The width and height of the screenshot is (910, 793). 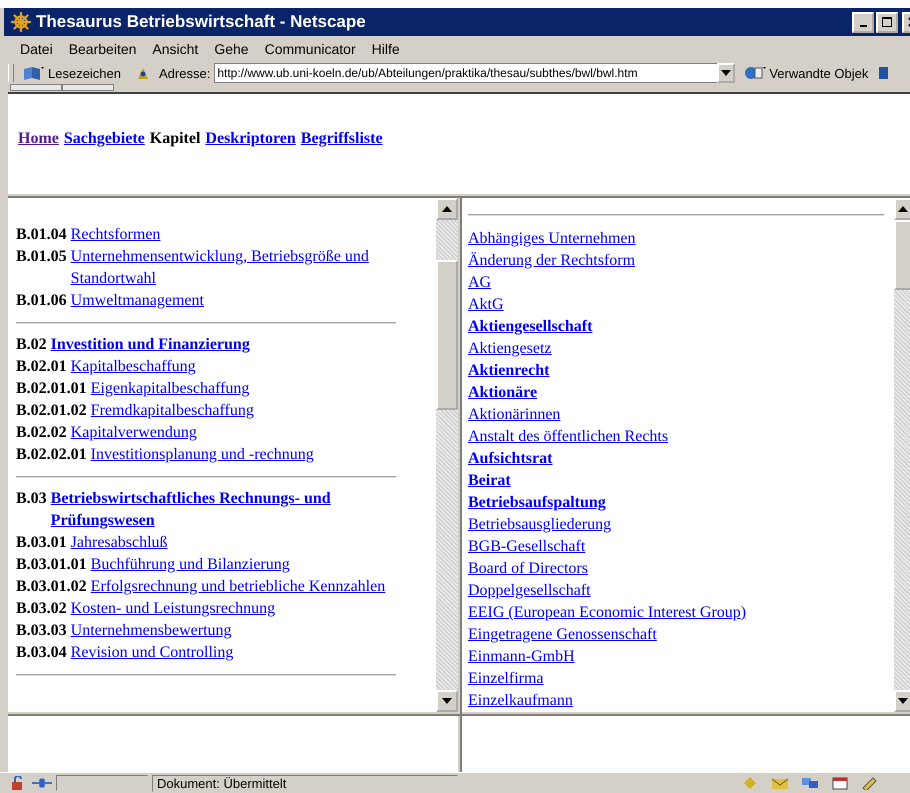 I want to click on book-icon, so click(x=34, y=73).